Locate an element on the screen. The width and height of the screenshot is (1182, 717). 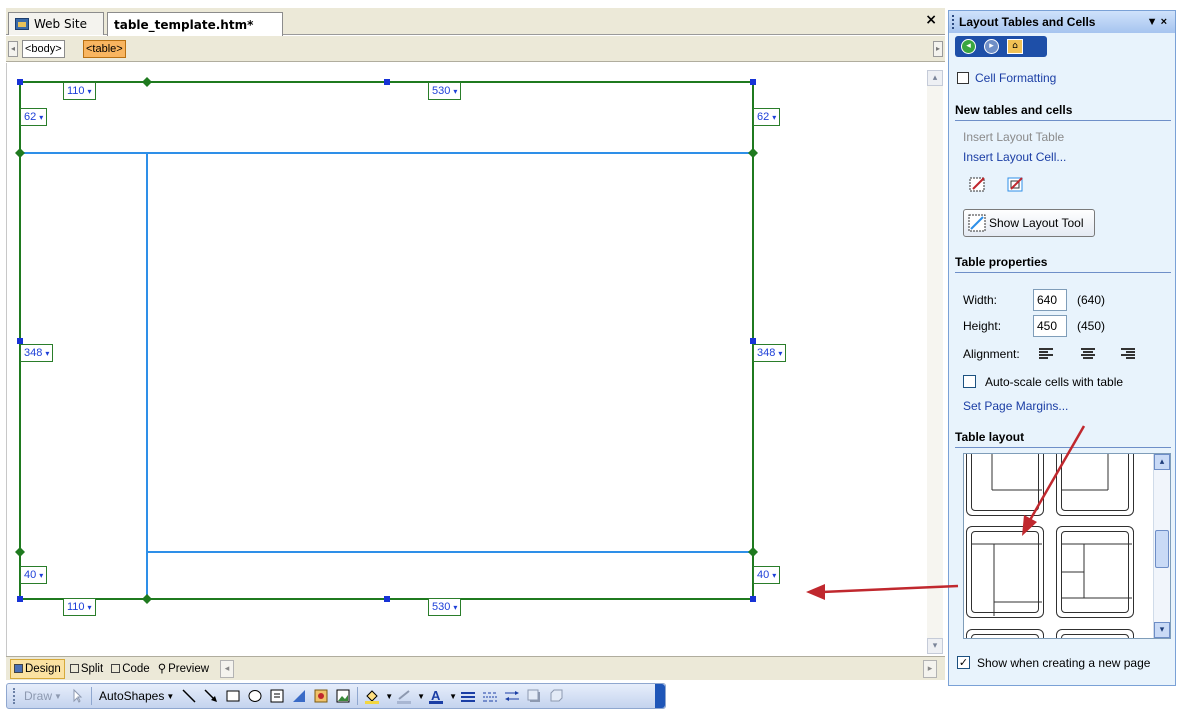
show-new-page-label: Show when creating a new page is located at coordinates (1064, 663).